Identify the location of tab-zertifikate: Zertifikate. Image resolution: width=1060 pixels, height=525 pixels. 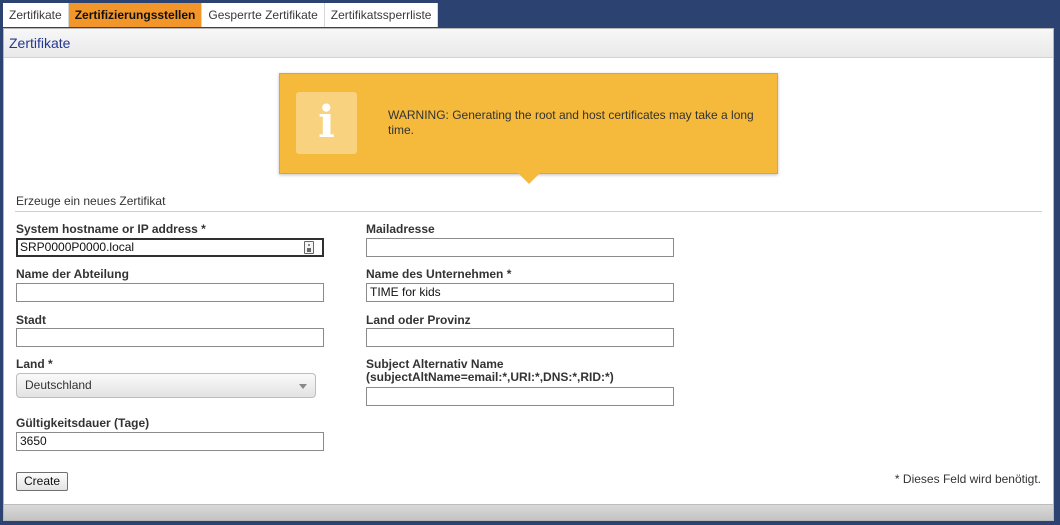
(36, 15).